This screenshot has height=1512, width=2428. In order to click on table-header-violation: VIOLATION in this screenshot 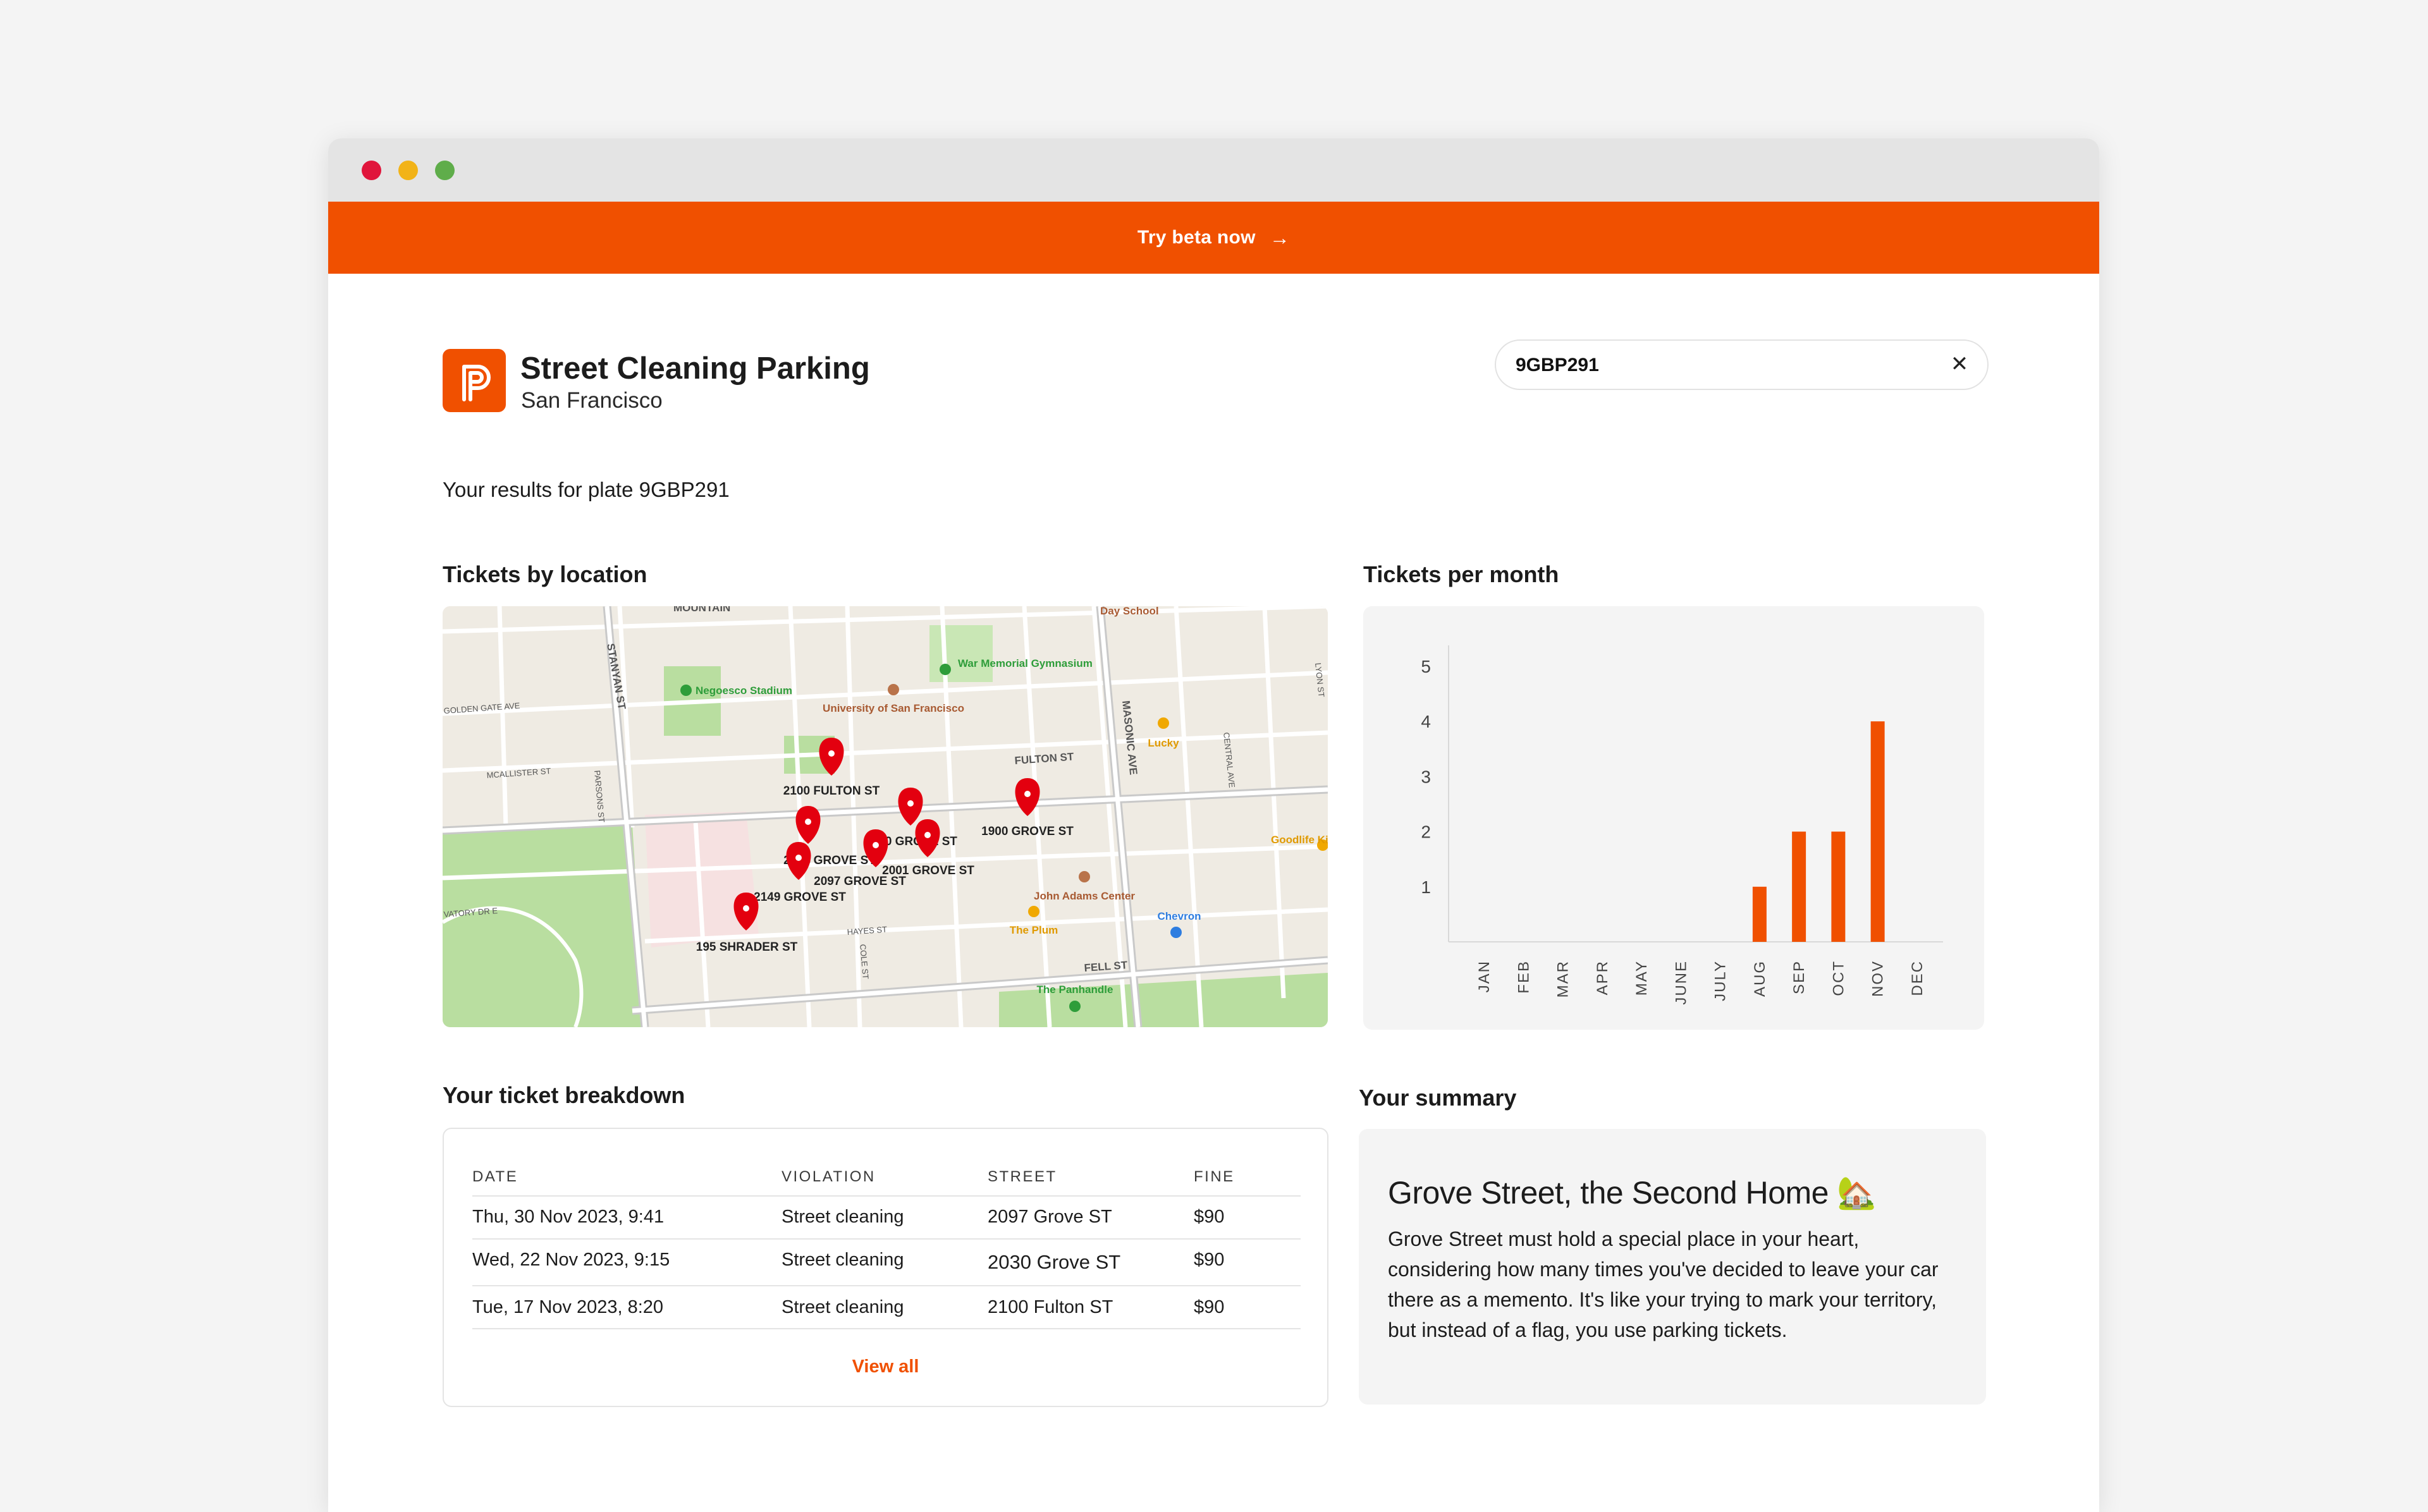, I will do `click(829, 1176)`.